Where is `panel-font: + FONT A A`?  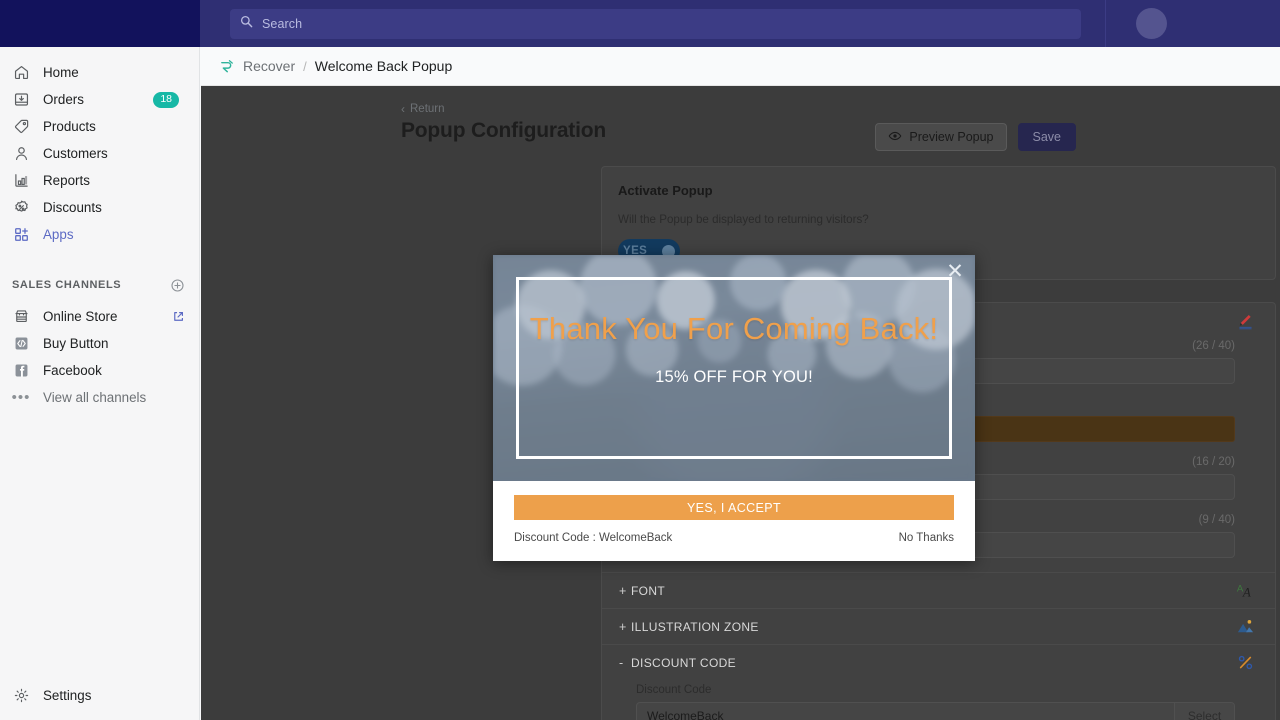 panel-font: + FONT A A is located at coordinates (938, 590).